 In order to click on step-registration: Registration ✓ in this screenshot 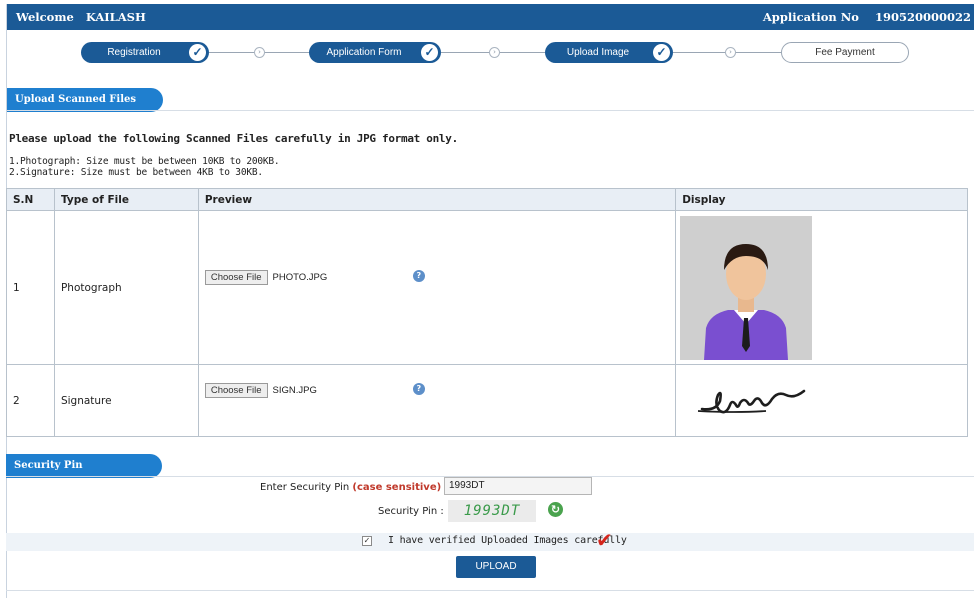, I will do `click(145, 52)`.